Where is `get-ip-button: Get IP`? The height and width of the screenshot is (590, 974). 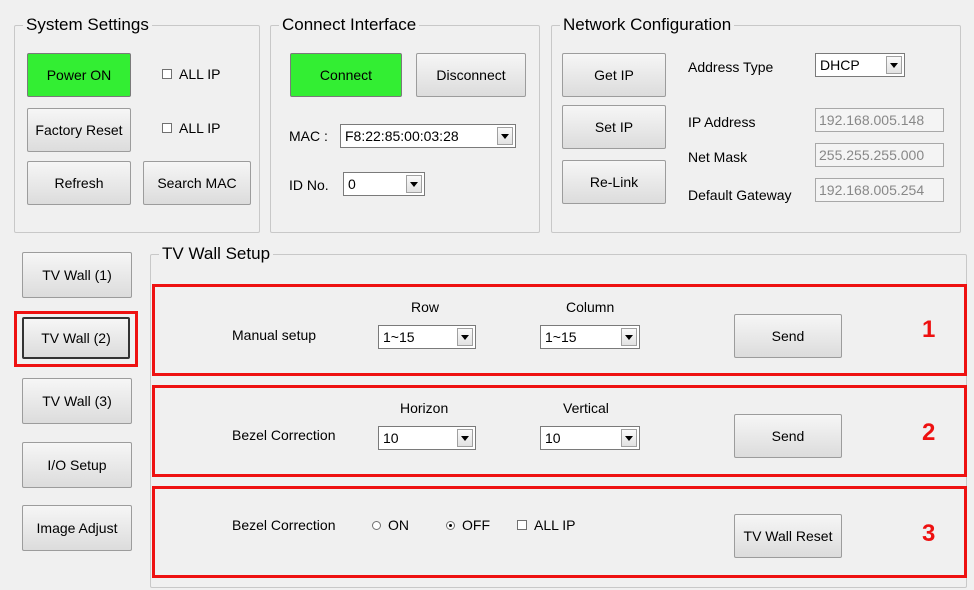
get-ip-button: Get IP is located at coordinates (614, 75).